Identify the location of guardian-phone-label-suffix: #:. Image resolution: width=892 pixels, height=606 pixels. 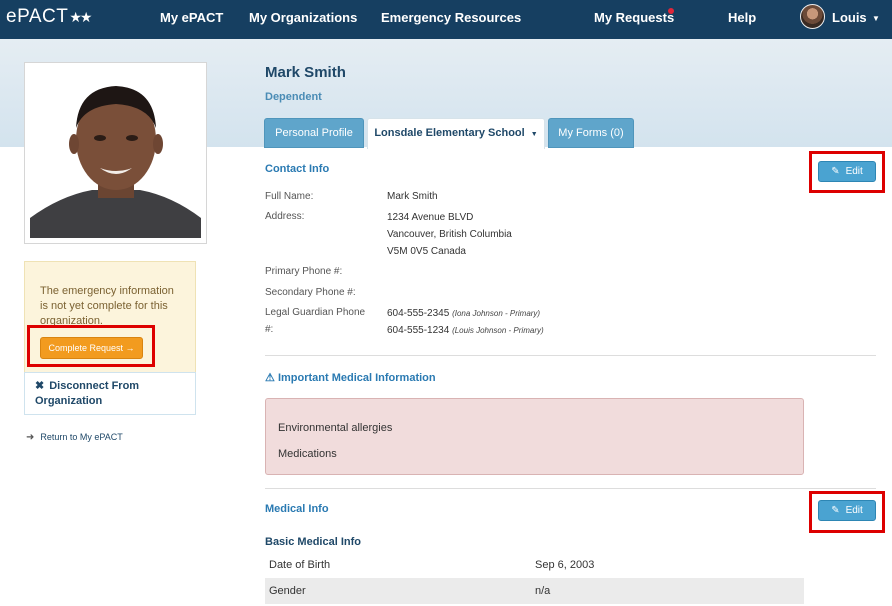
(269, 329).